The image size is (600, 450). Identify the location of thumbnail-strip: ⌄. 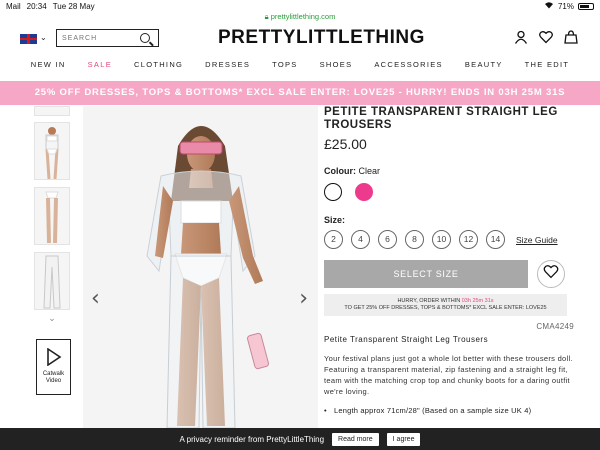
(52, 215).